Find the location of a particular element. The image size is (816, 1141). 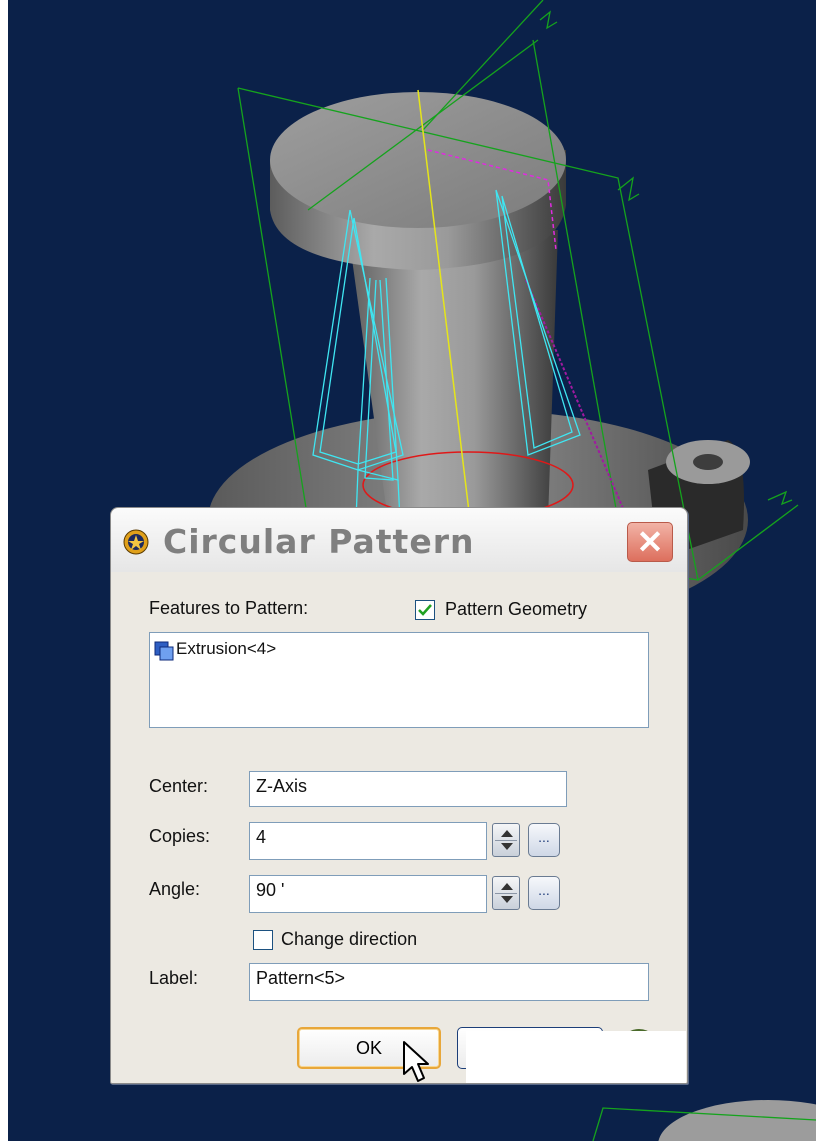

base-lug-hole is located at coordinates (708, 462).